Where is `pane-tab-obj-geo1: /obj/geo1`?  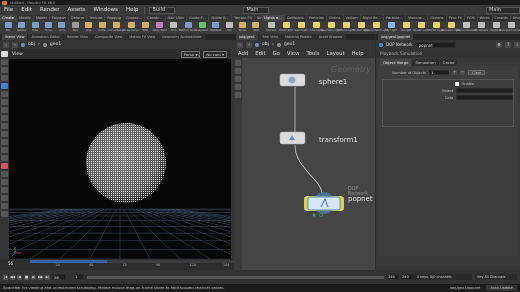
pane-tab-obj-geo1: /obj/geo1 is located at coordinates (247, 37).